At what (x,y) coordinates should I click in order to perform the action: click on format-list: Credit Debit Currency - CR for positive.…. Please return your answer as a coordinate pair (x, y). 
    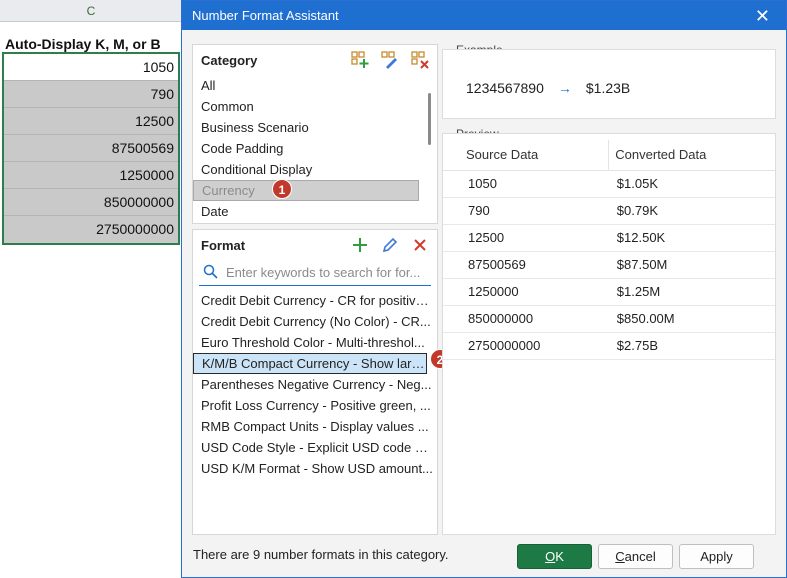
    Looking at the image, I should click on (315, 384).